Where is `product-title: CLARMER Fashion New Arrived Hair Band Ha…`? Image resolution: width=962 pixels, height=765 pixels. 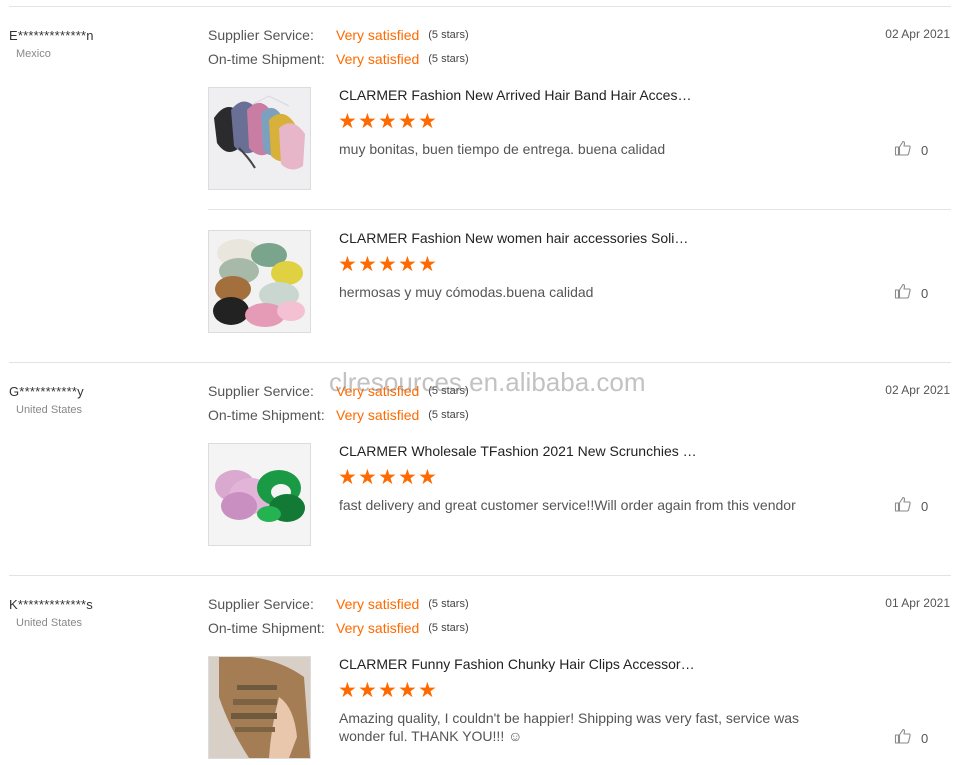
product-title: CLARMER Fashion New Arrived Hair Band Ha… is located at coordinates (515, 95).